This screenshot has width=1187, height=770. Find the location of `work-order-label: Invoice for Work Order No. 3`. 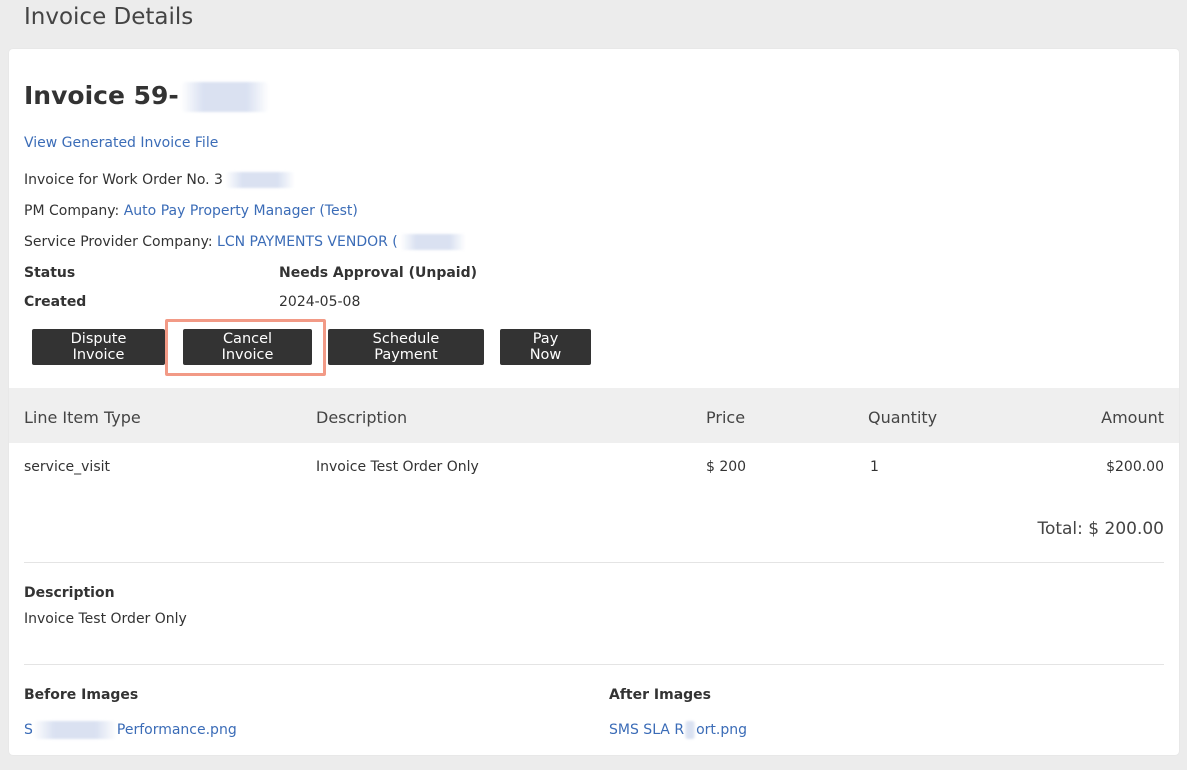

work-order-label: Invoice for Work Order No. 3 is located at coordinates (123, 180).